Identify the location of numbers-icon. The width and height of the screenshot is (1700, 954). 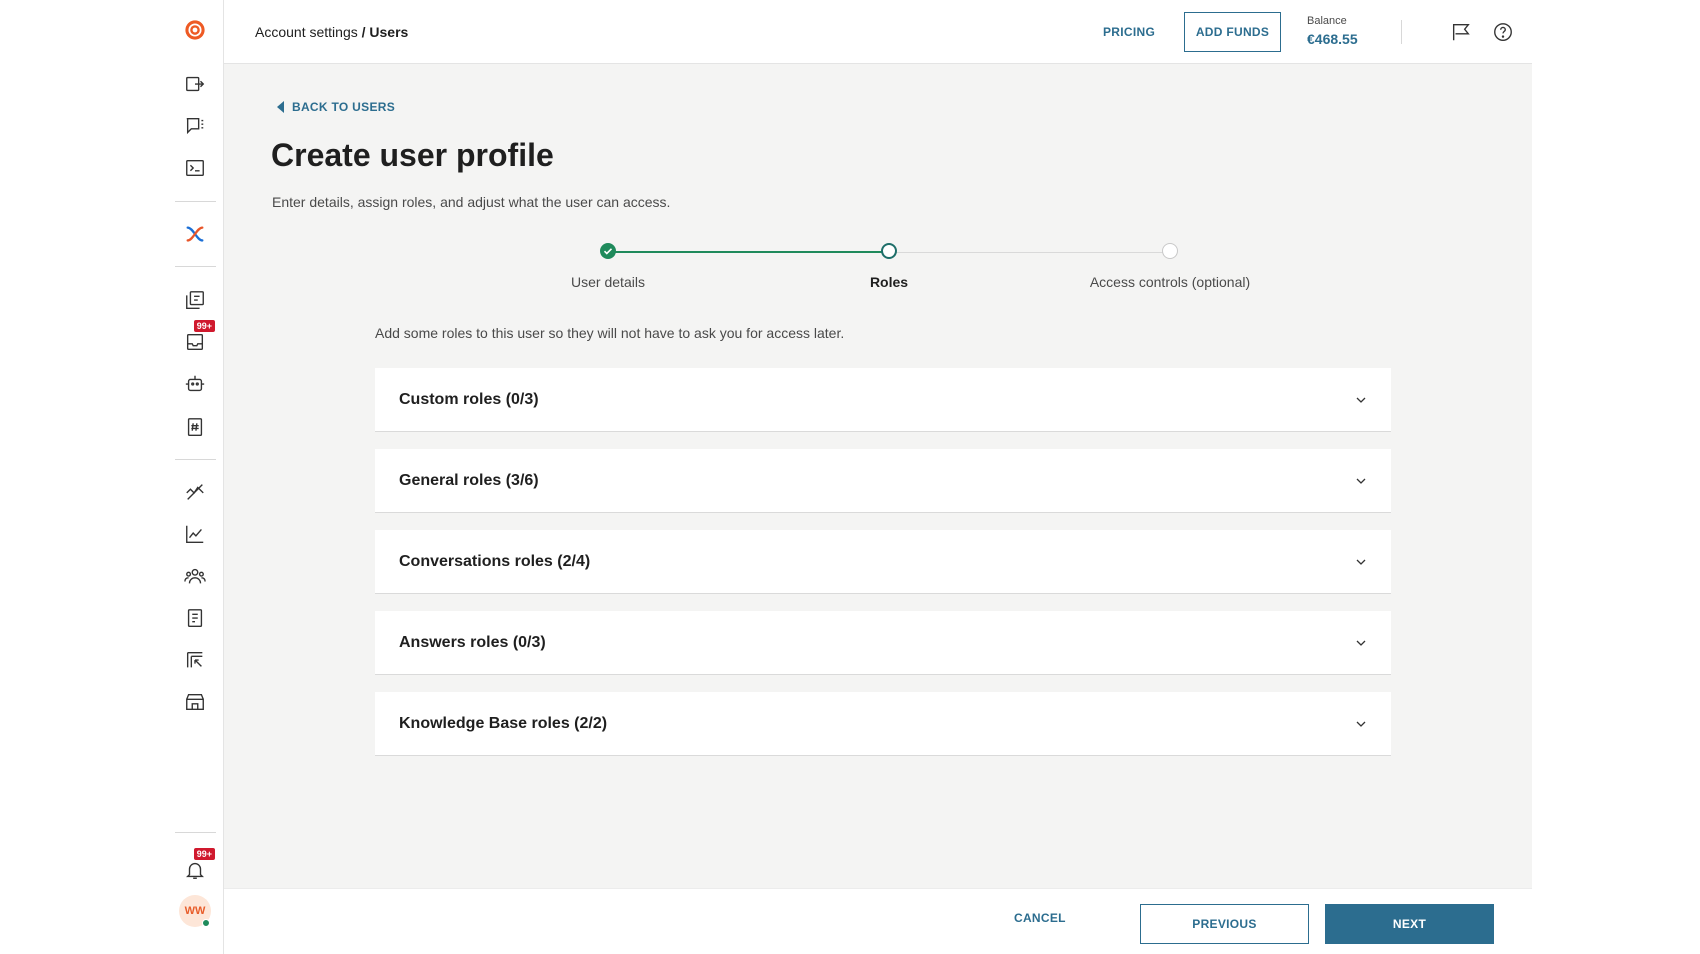
(195, 427).